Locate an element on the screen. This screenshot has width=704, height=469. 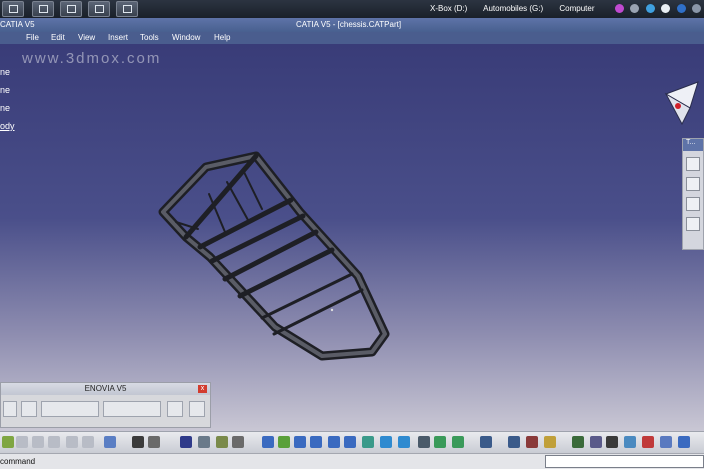
compass-icon is located at coordinates (682, 110).